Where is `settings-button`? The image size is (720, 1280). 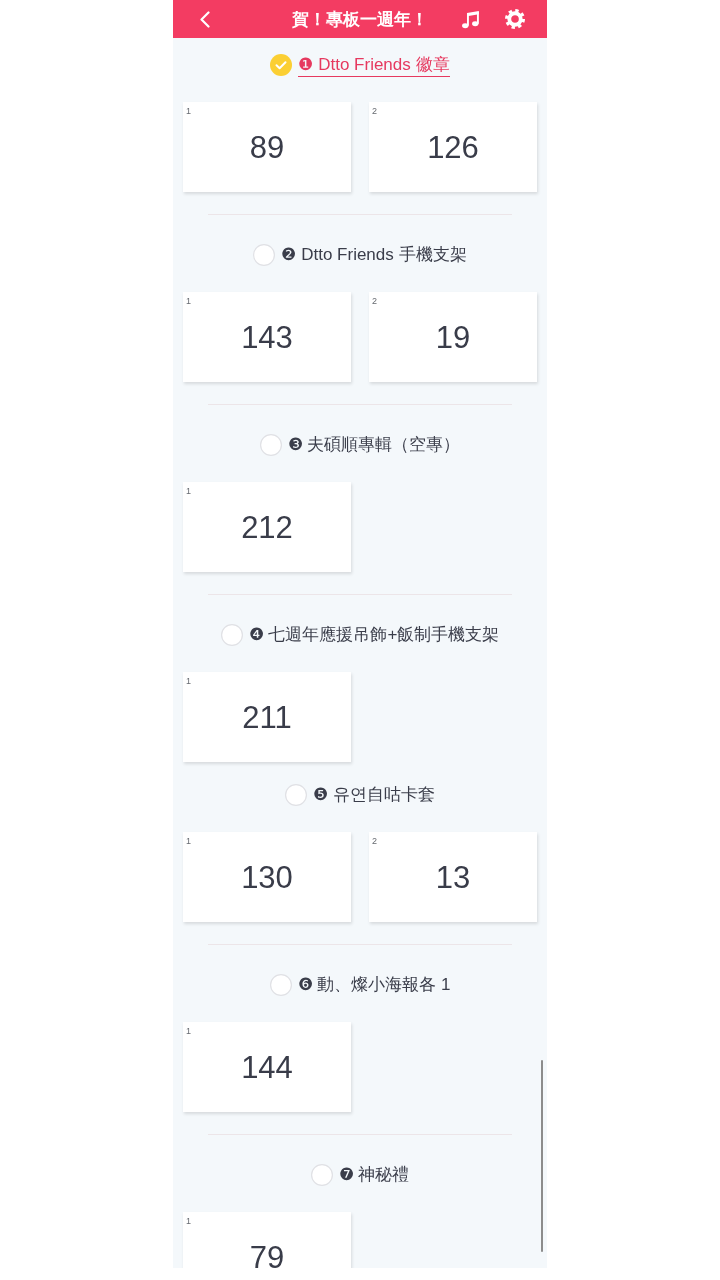
settings-button is located at coordinates (515, 19).